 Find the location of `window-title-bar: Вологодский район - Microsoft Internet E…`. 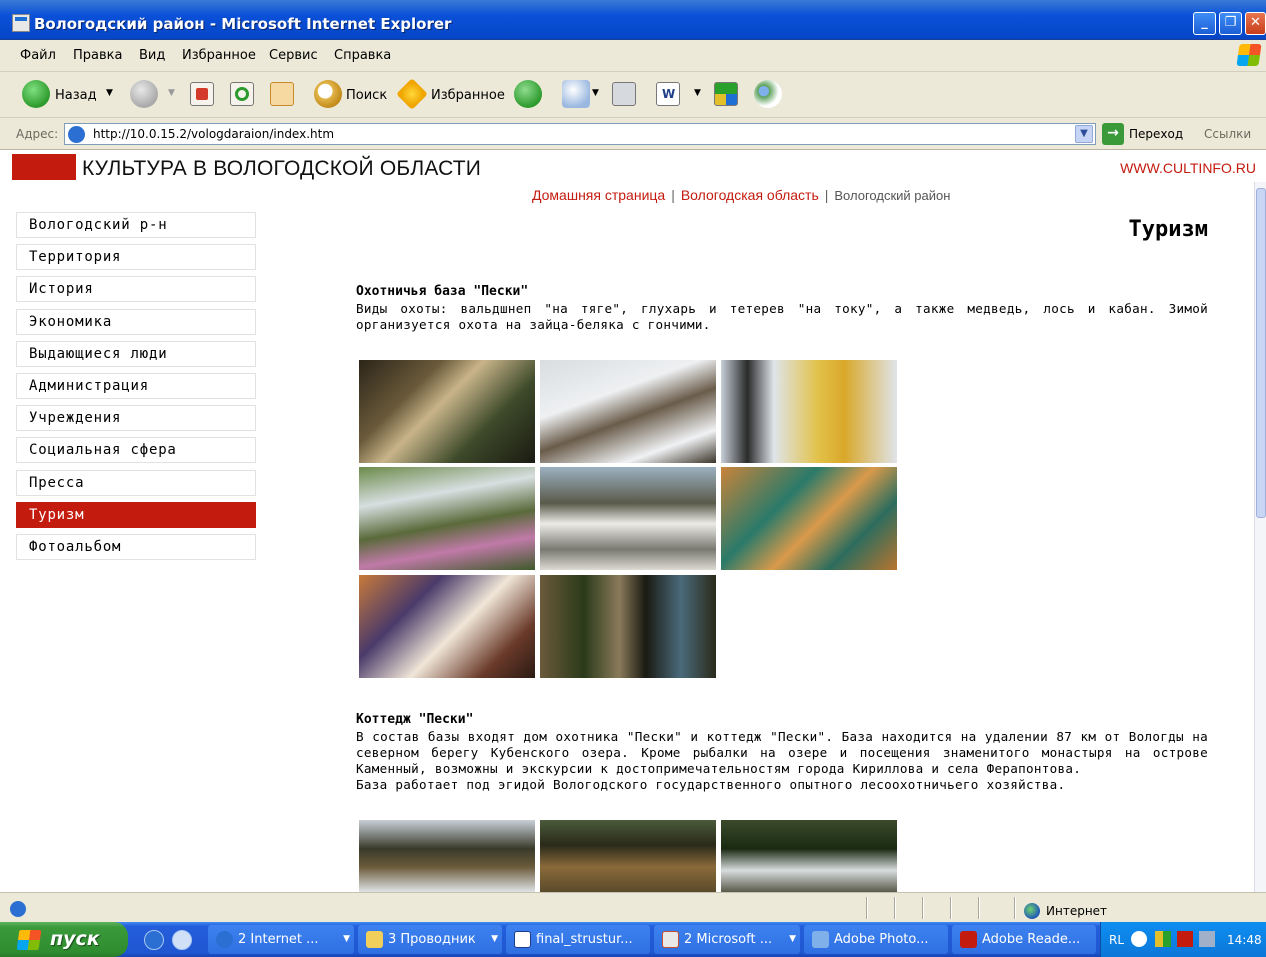

window-title-bar: Вологодский район - Microsoft Internet E… is located at coordinates (633, 20).